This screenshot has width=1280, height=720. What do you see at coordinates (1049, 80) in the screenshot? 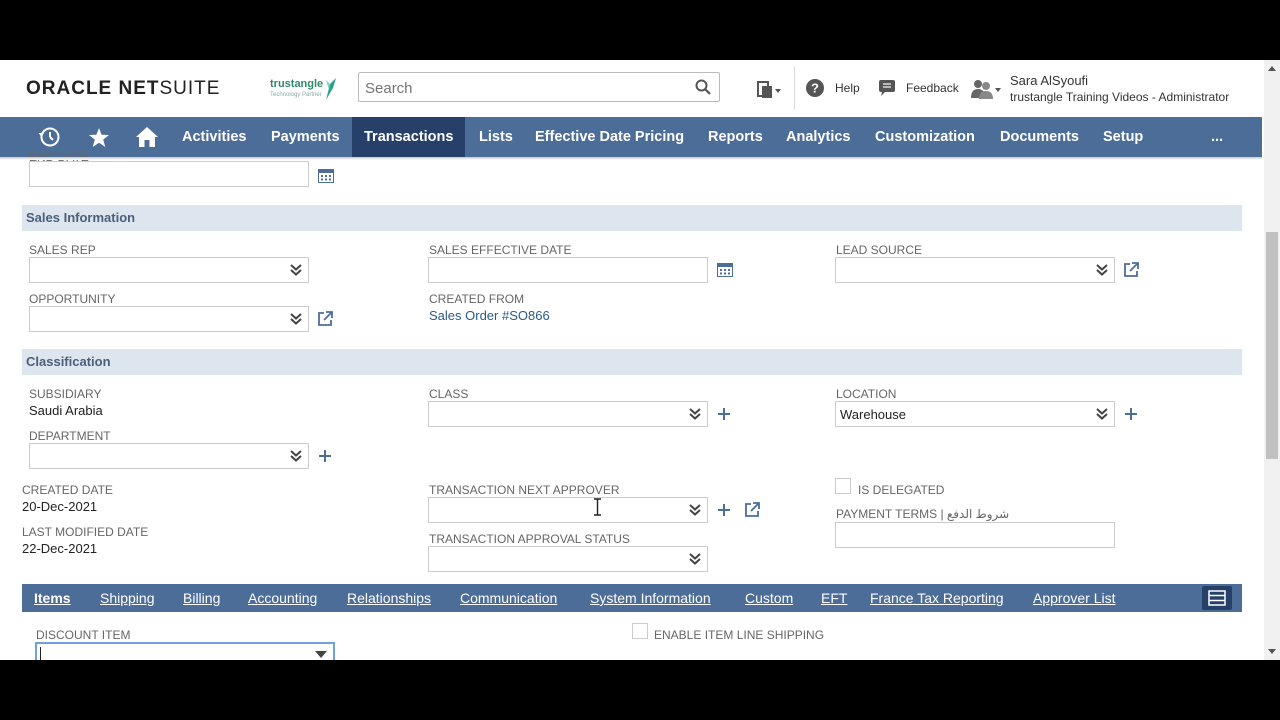
I see `user-name: Sara AlSyoufi` at bounding box center [1049, 80].